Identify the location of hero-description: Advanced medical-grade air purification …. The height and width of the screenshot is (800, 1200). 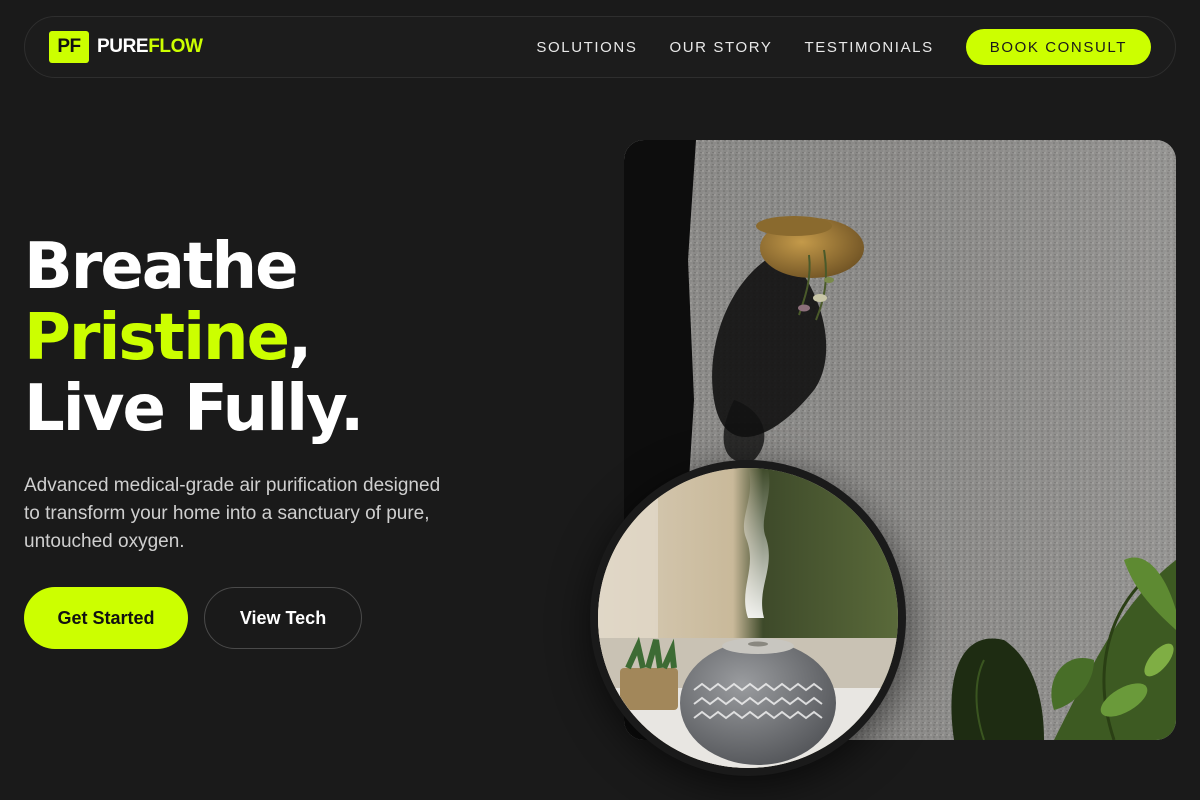
(232, 513).